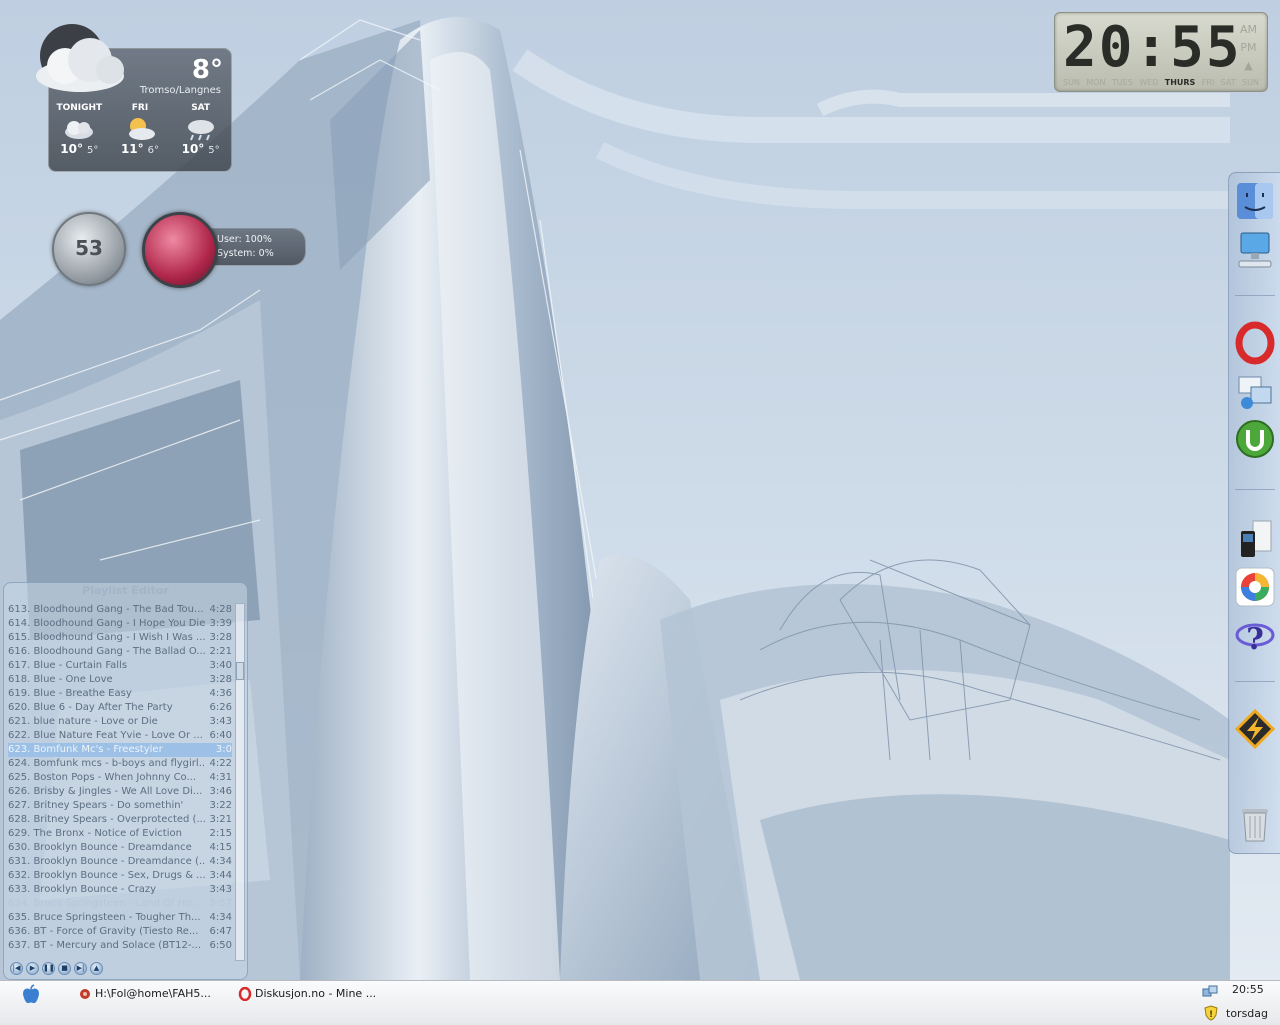 Image resolution: width=1280 pixels, height=1025 pixels. What do you see at coordinates (120, 680) in the screenshot?
I see `playlist-item: 618. Blue - One Love 3:28` at bounding box center [120, 680].